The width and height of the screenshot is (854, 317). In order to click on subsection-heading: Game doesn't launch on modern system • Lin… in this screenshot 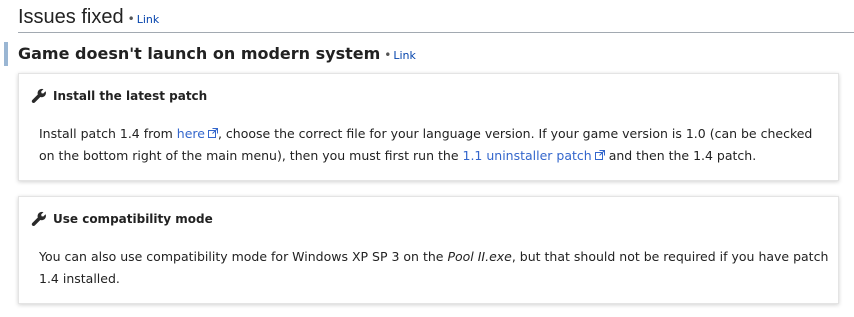, I will do `click(424, 54)`.